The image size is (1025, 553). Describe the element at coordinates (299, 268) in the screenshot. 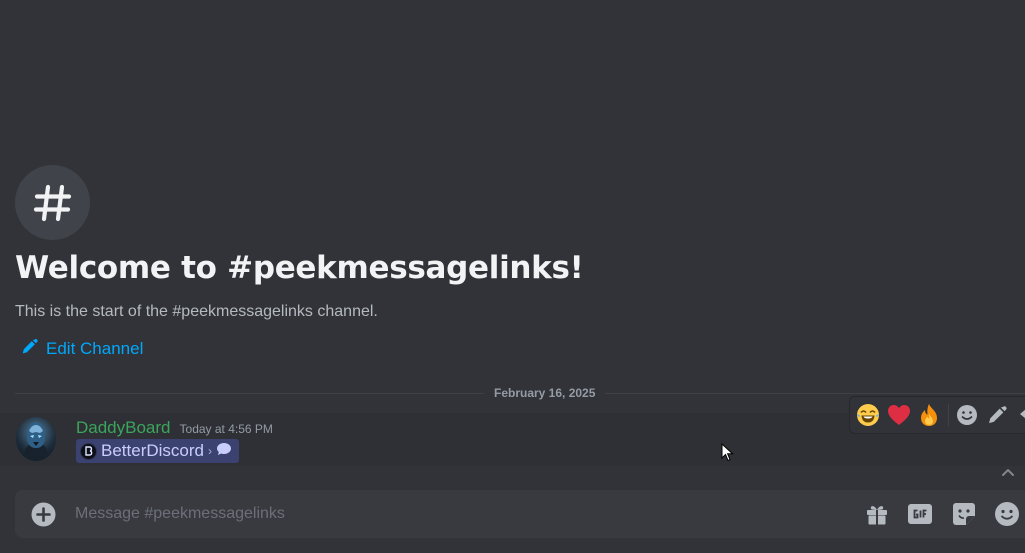

I see `channel-welcome-title: Welcome to #peekmessagelinks!` at that location.